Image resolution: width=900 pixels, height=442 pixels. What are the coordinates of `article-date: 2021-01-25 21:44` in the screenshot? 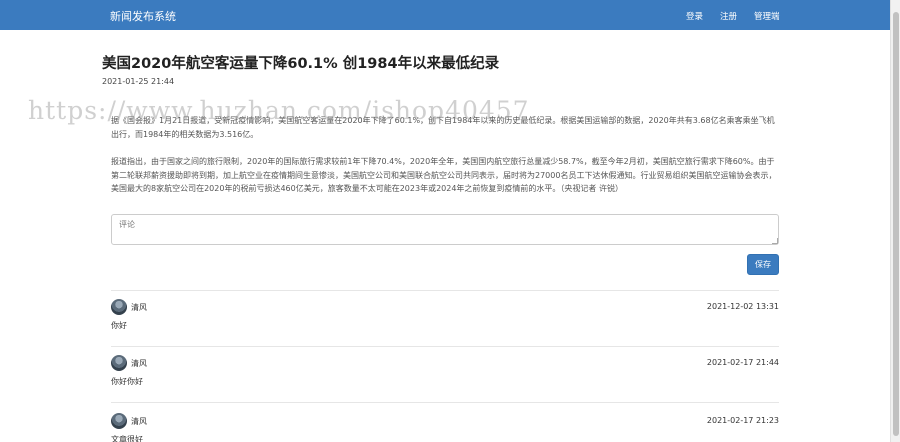 It's located at (138, 81).